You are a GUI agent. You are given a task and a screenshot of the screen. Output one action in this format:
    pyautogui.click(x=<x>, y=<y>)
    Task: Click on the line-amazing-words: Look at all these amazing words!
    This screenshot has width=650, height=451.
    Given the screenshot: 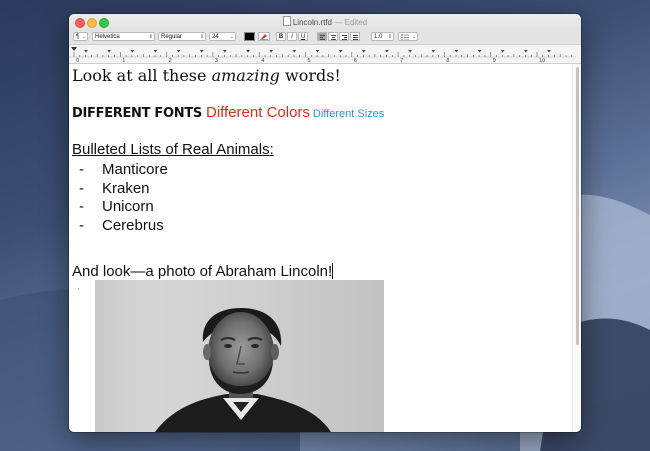 What is the action you would take?
    pyautogui.click(x=206, y=75)
    